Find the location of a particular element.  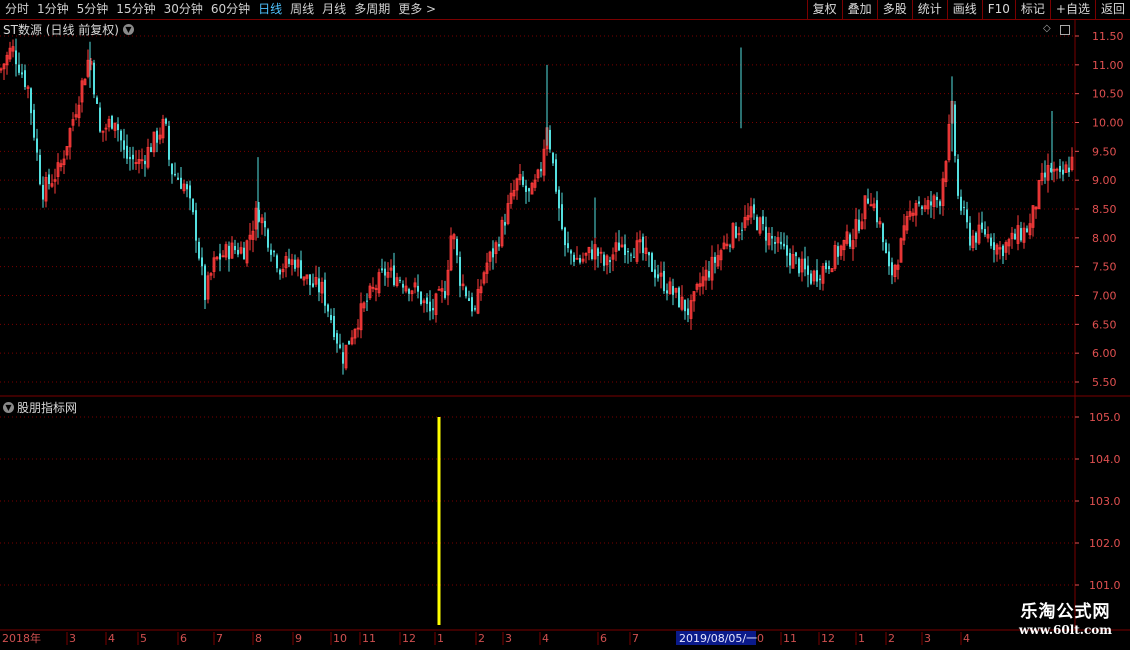

price-tick-label: 10.50 is located at coordinates (1108, 94).